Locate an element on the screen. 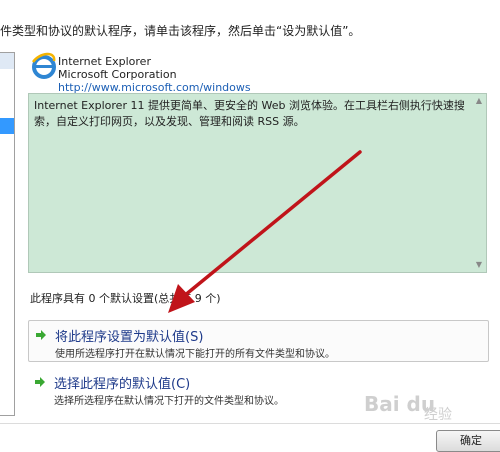  watermark-sub: 经验 is located at coordinates (438, 415).